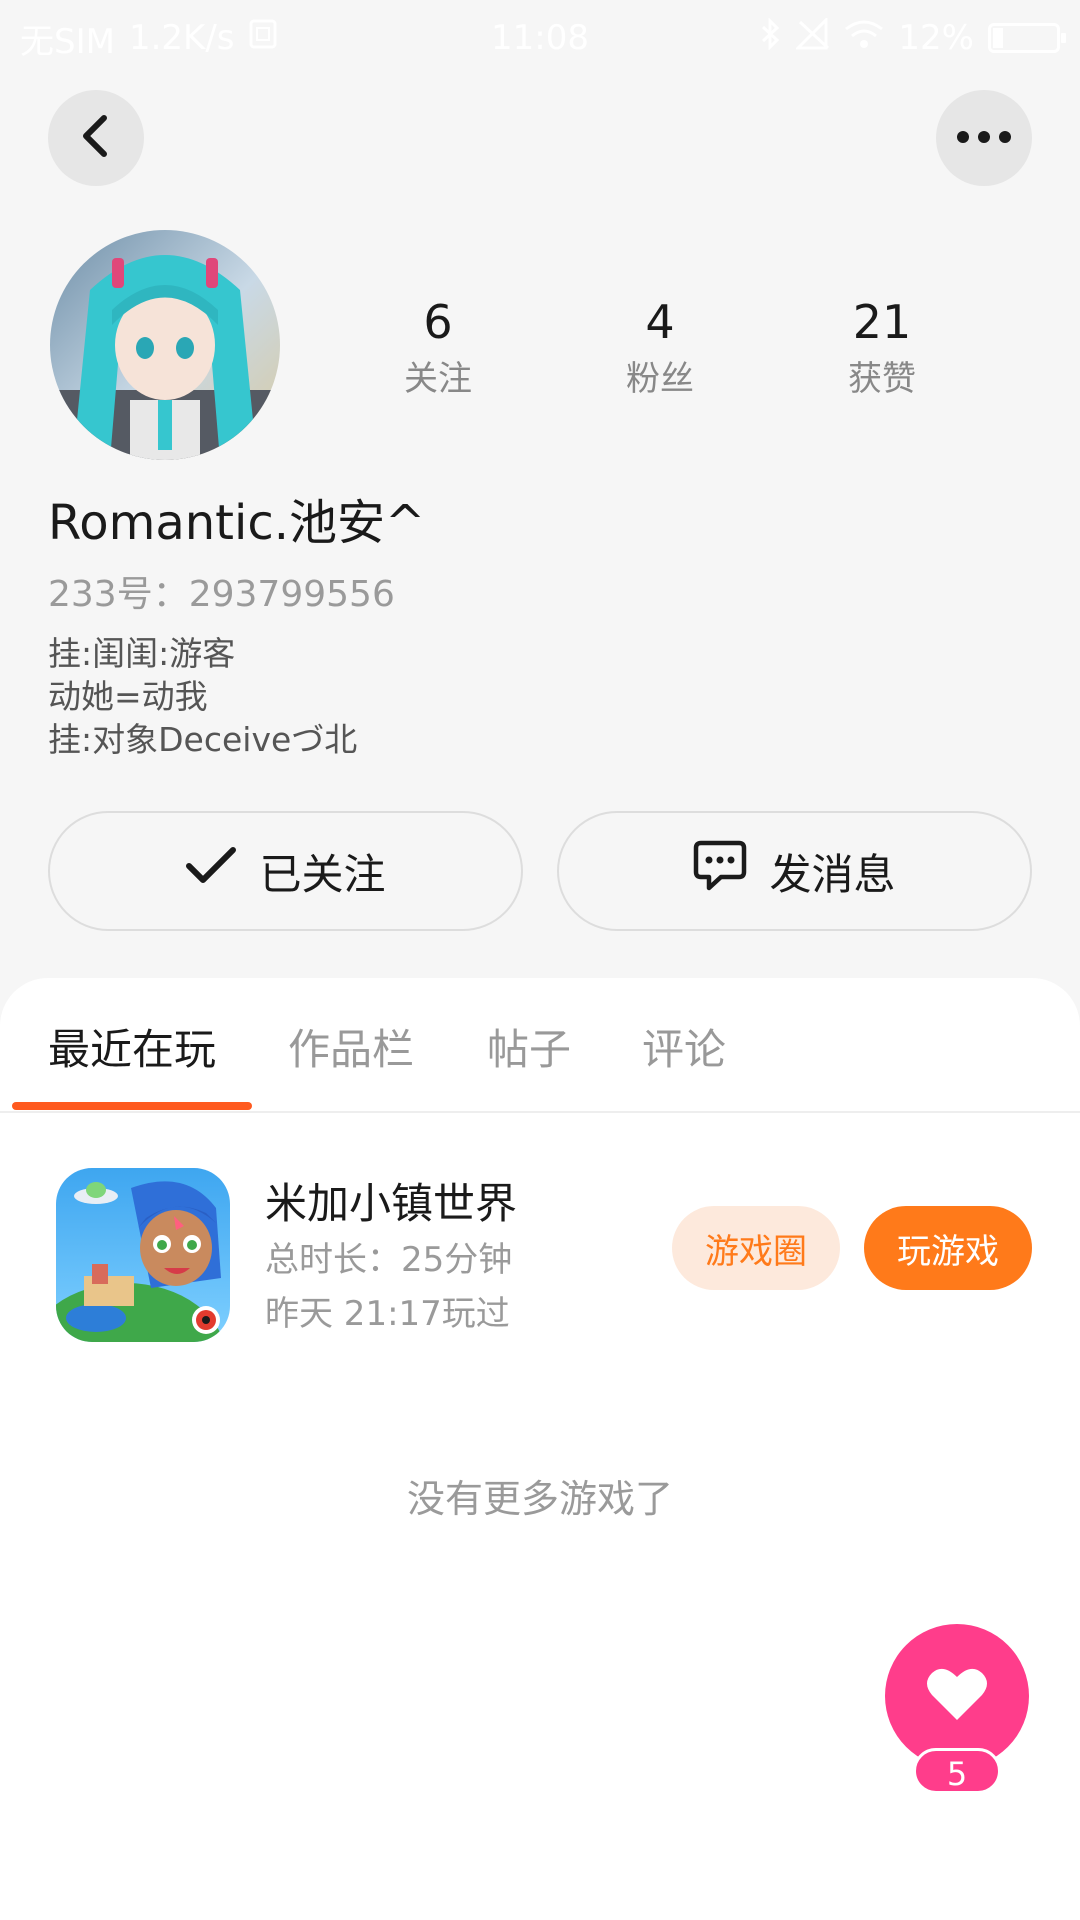  What do you see at coordinates (812, 37) in the screenshot?
I see `no-signal-icon` at bounding box center [812, 37].